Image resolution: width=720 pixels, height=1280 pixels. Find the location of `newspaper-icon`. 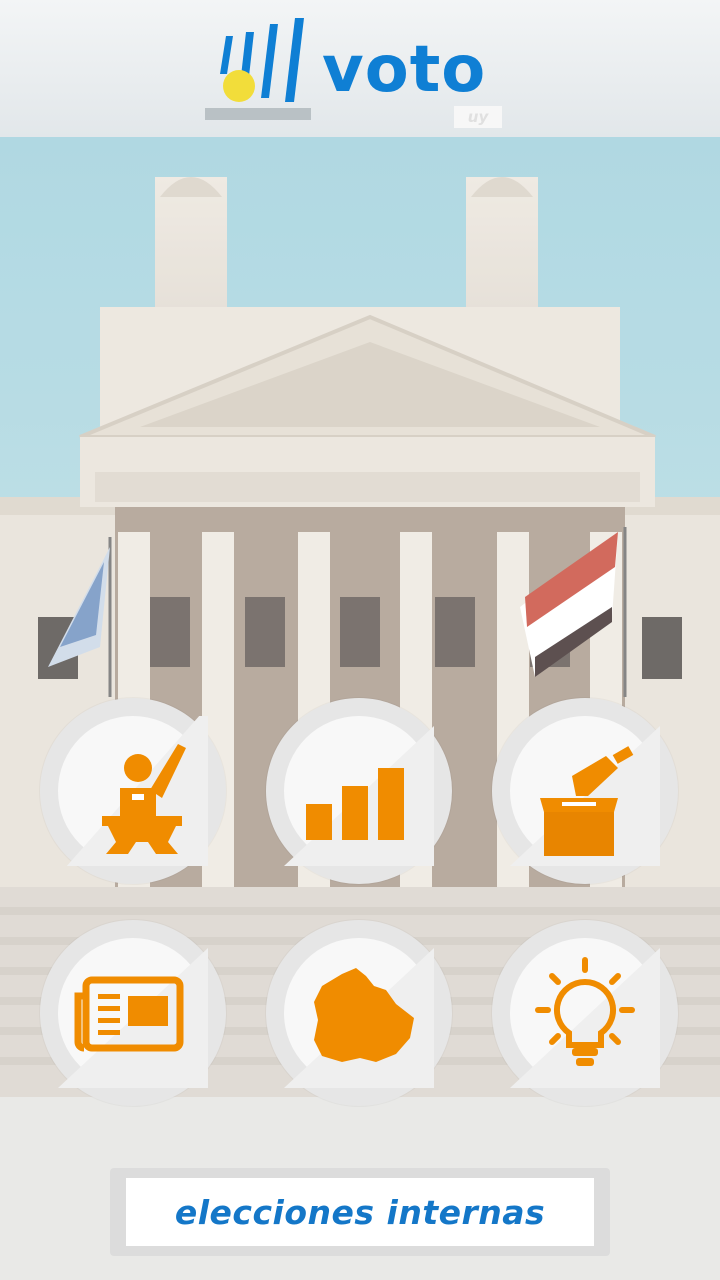

newspaper-icon is located at coordinates (133, 1018).